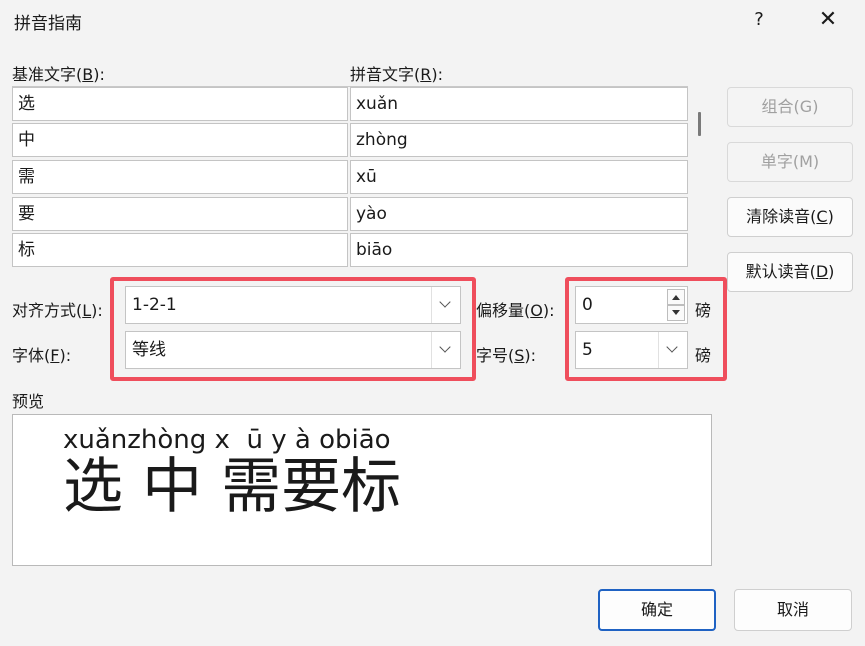  I want to click on mono-button: 单字(M), so click(790, 162).